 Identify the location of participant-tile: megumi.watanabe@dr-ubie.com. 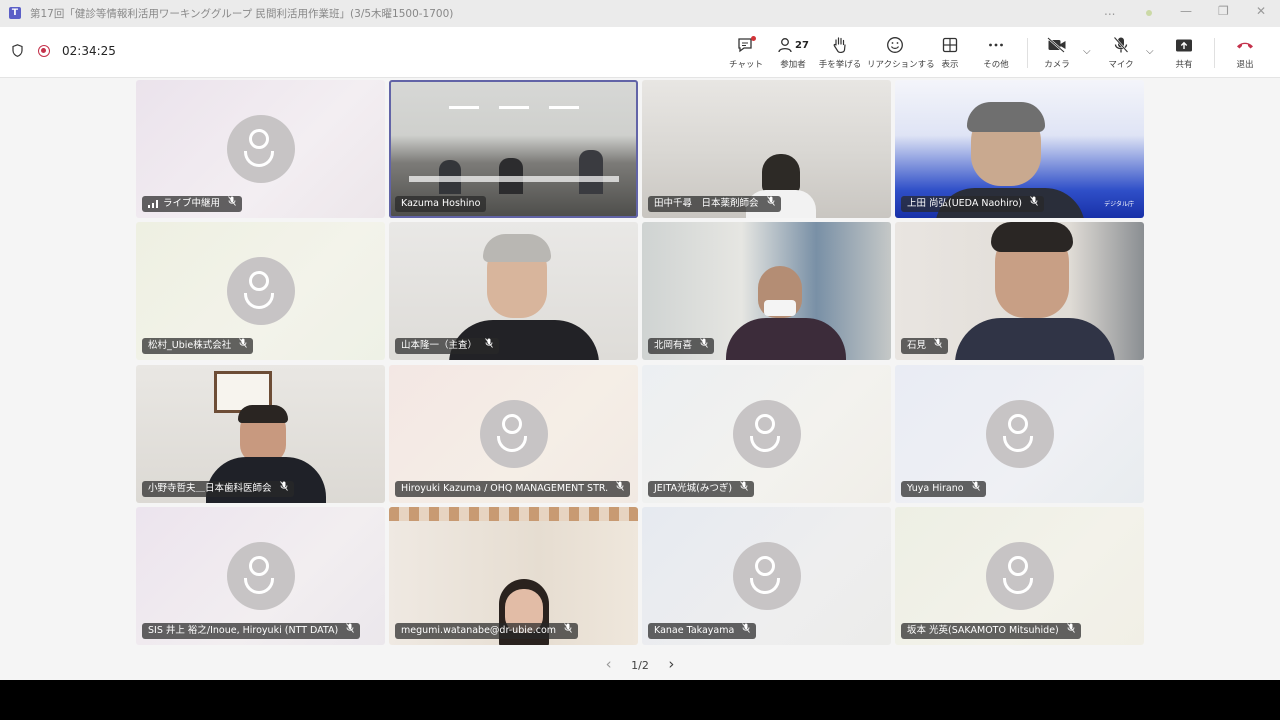
(513, 576).